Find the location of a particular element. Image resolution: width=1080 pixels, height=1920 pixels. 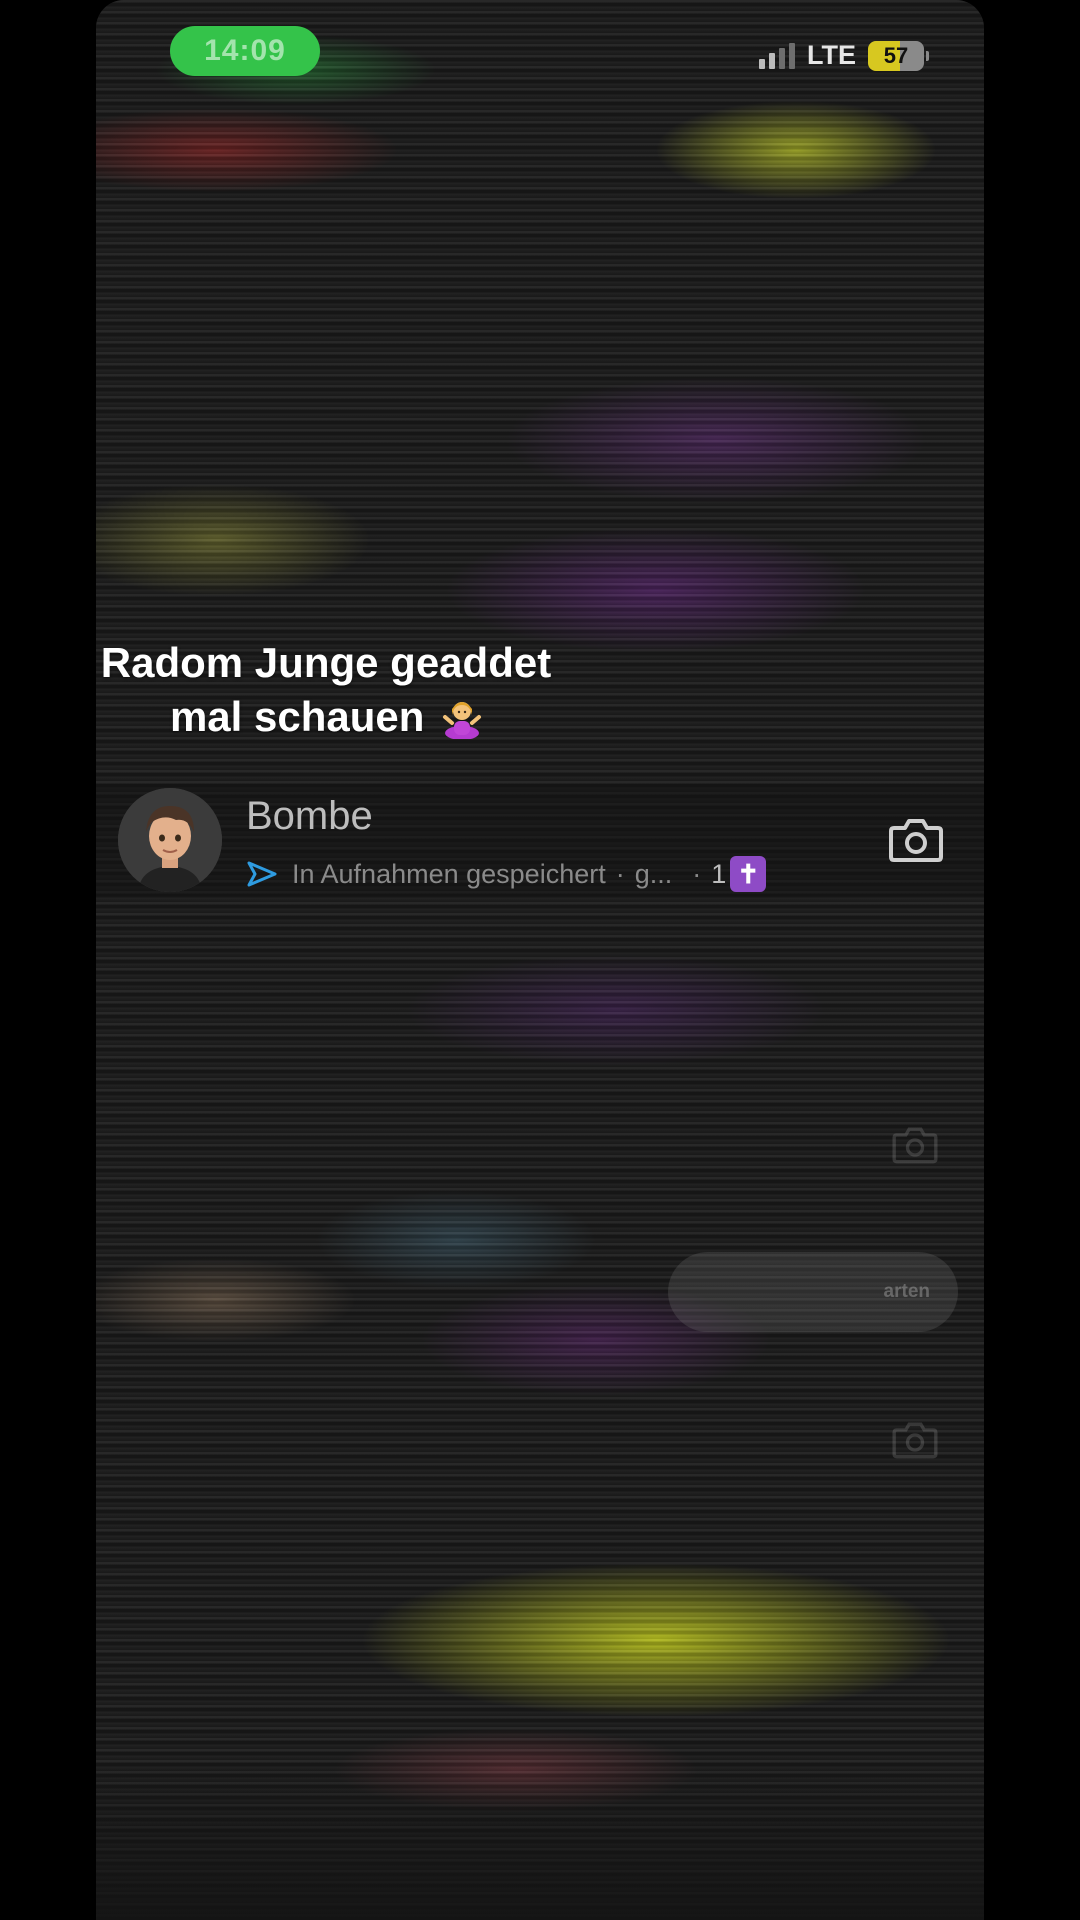

avatar is located at coordinates (170, 840).